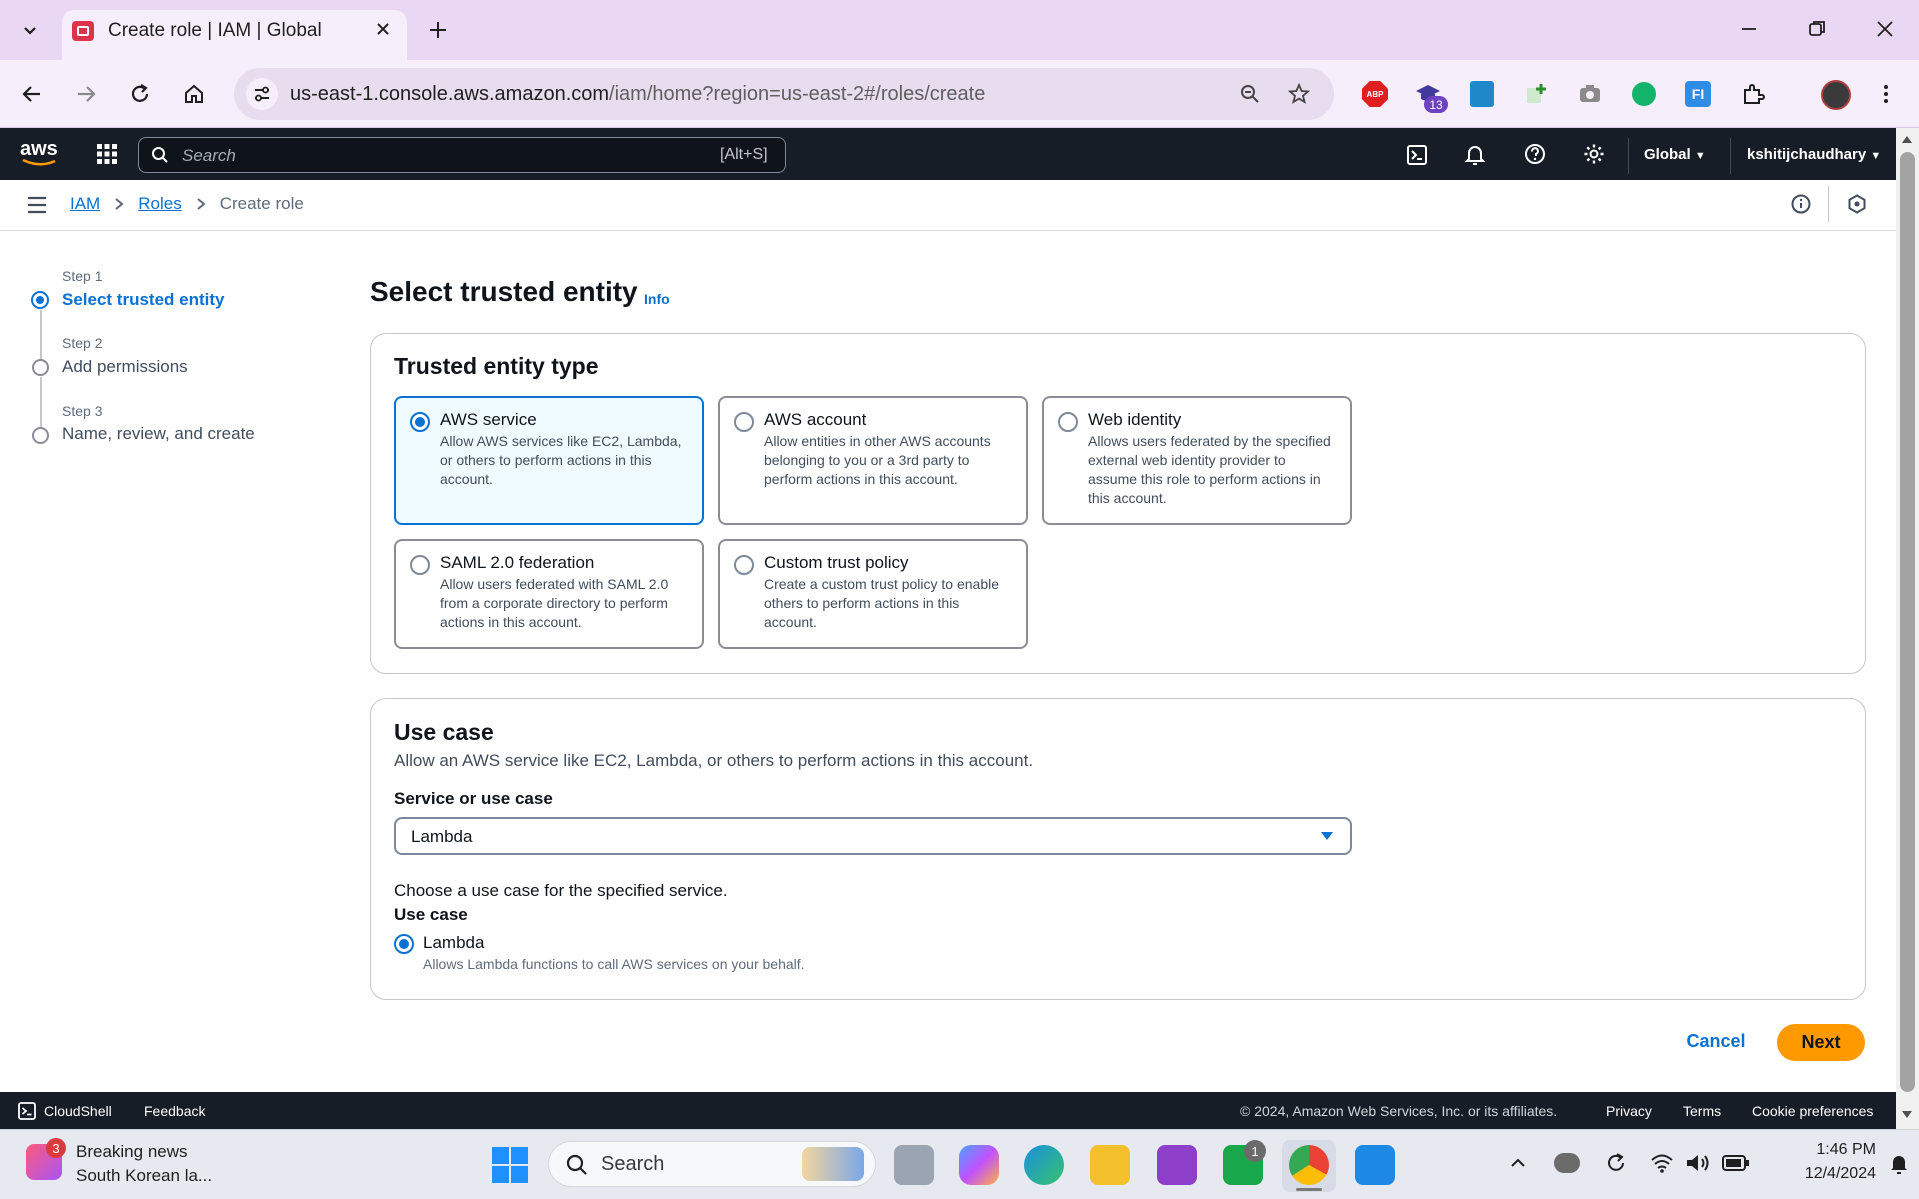 Image resolution: width=1919 pixels, height=1199 pixels. I want to click on service-label: Service or use case, so click(473, 798).